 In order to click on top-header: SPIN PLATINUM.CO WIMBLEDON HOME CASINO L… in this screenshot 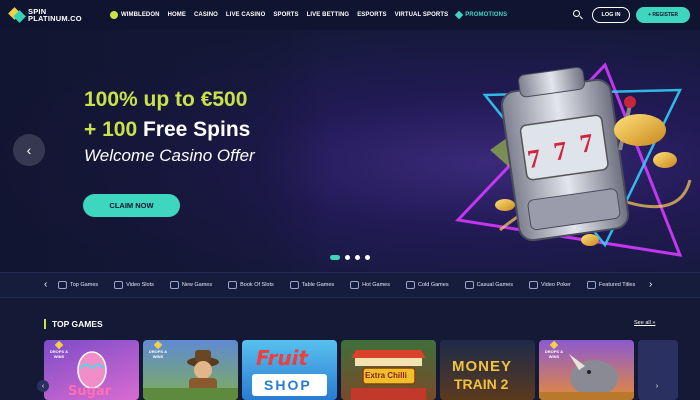, I will do `click(350, 15)`.